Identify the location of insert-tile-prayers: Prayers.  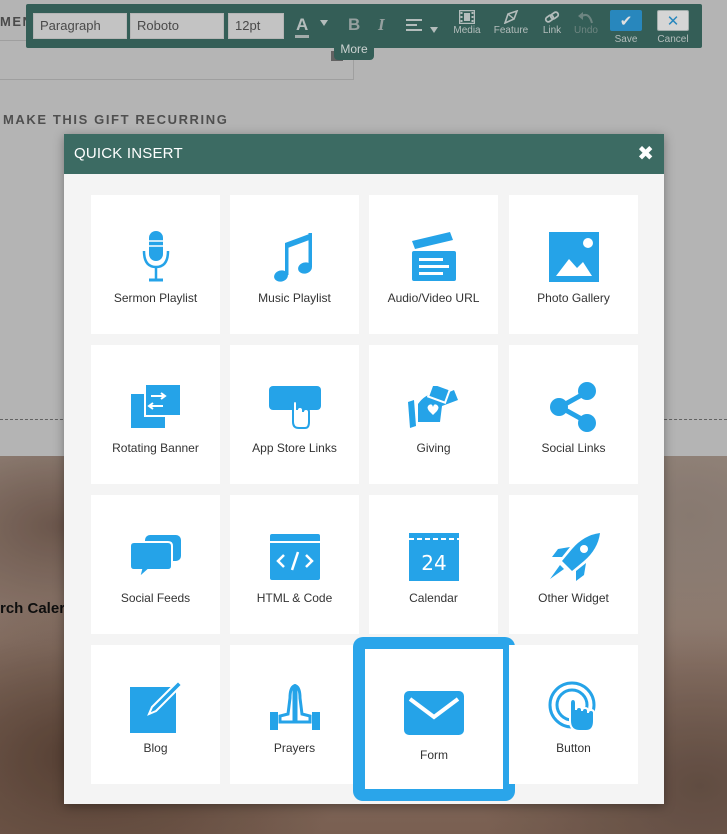
(294, 714).